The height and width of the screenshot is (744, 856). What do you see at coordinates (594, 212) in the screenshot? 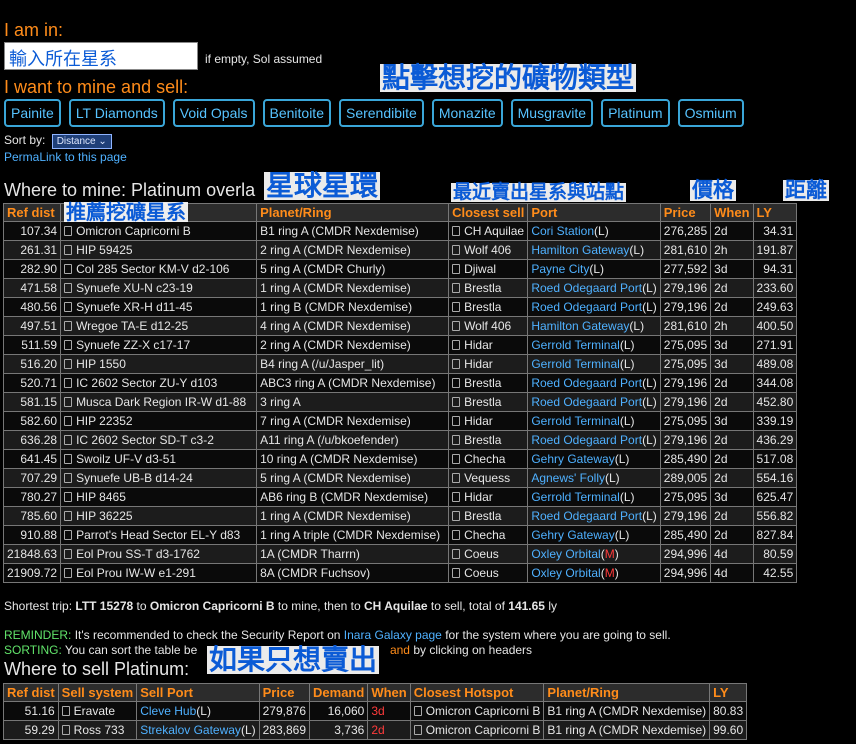
I see `mine-header-4: Port` at bounding box center [594, 212].